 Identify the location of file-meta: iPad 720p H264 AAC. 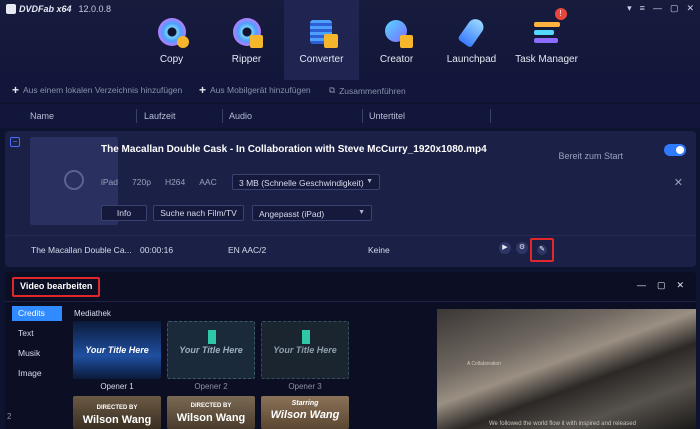
(159, 182).